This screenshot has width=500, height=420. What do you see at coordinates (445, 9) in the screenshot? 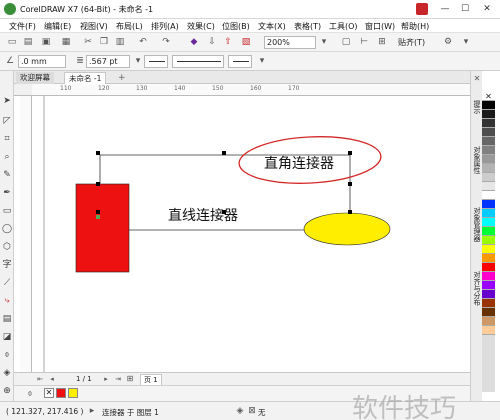
I see `minimize-button: —` at bounding box center [445, 9].